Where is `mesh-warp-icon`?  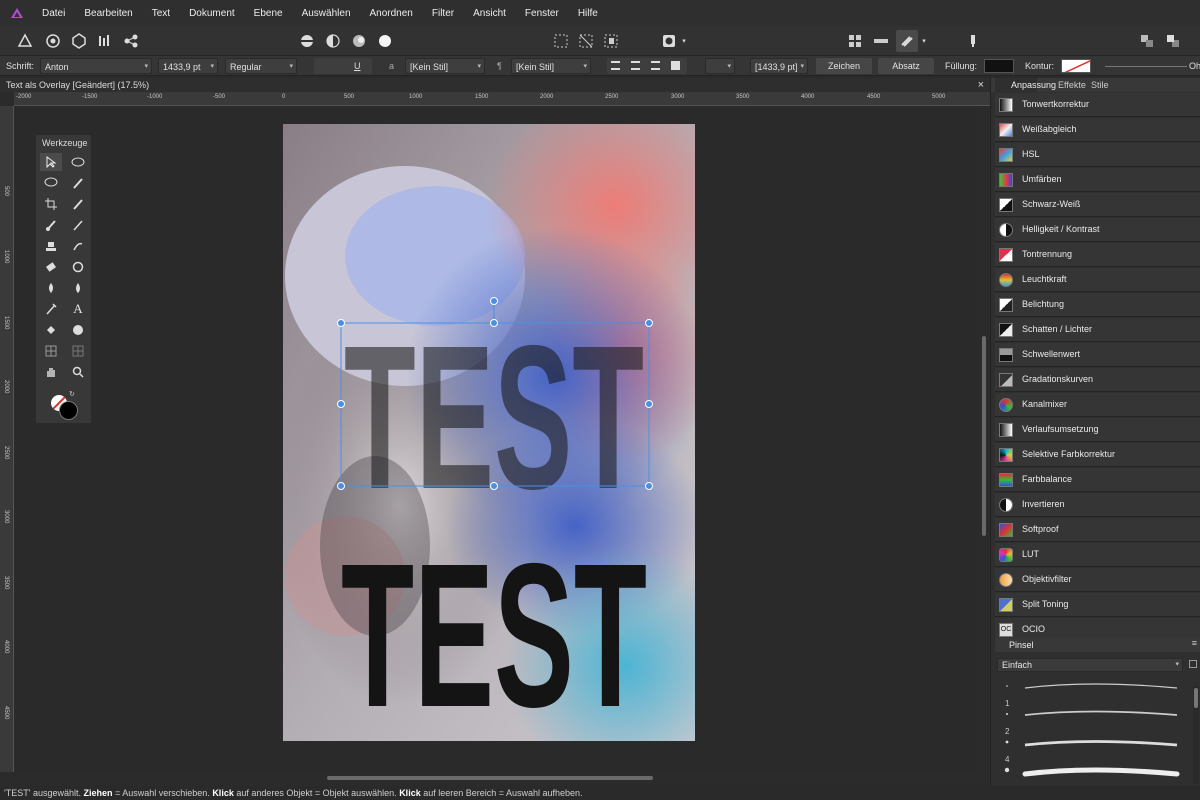 mesh-warp-icon is located at coordinates (51, 351).